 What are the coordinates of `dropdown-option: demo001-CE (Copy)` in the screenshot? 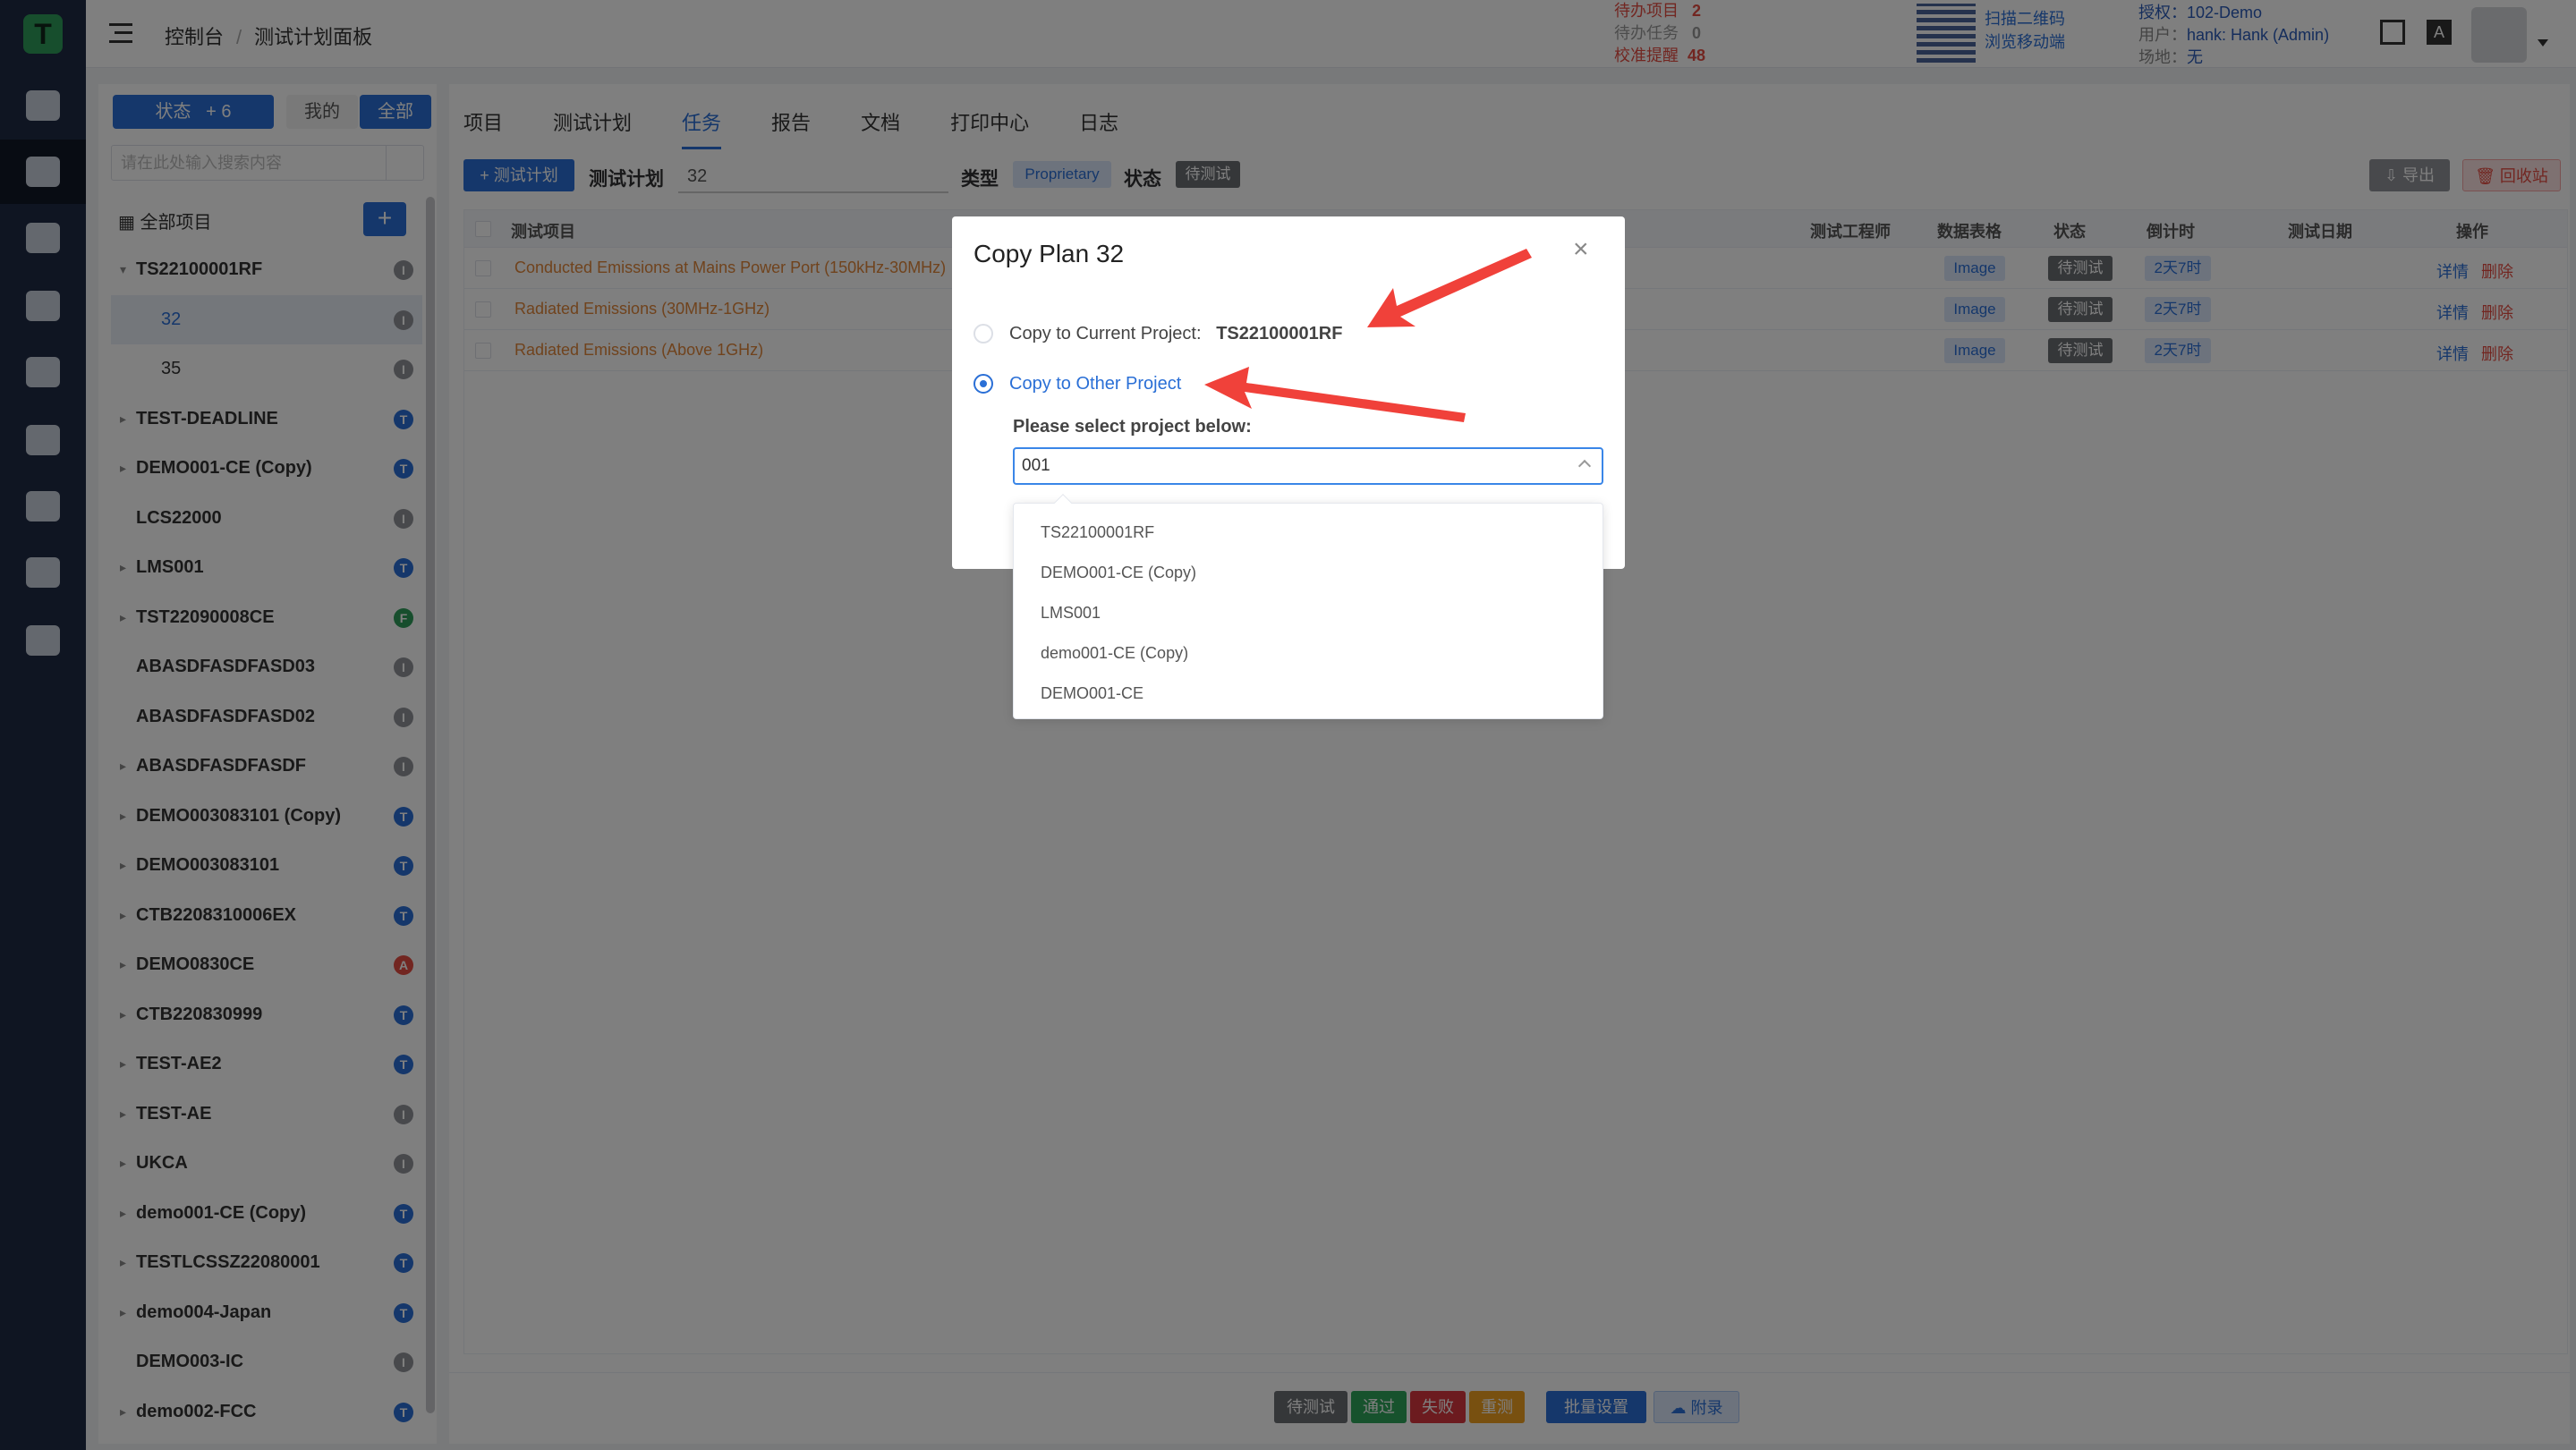 It's located at (1308, 653).